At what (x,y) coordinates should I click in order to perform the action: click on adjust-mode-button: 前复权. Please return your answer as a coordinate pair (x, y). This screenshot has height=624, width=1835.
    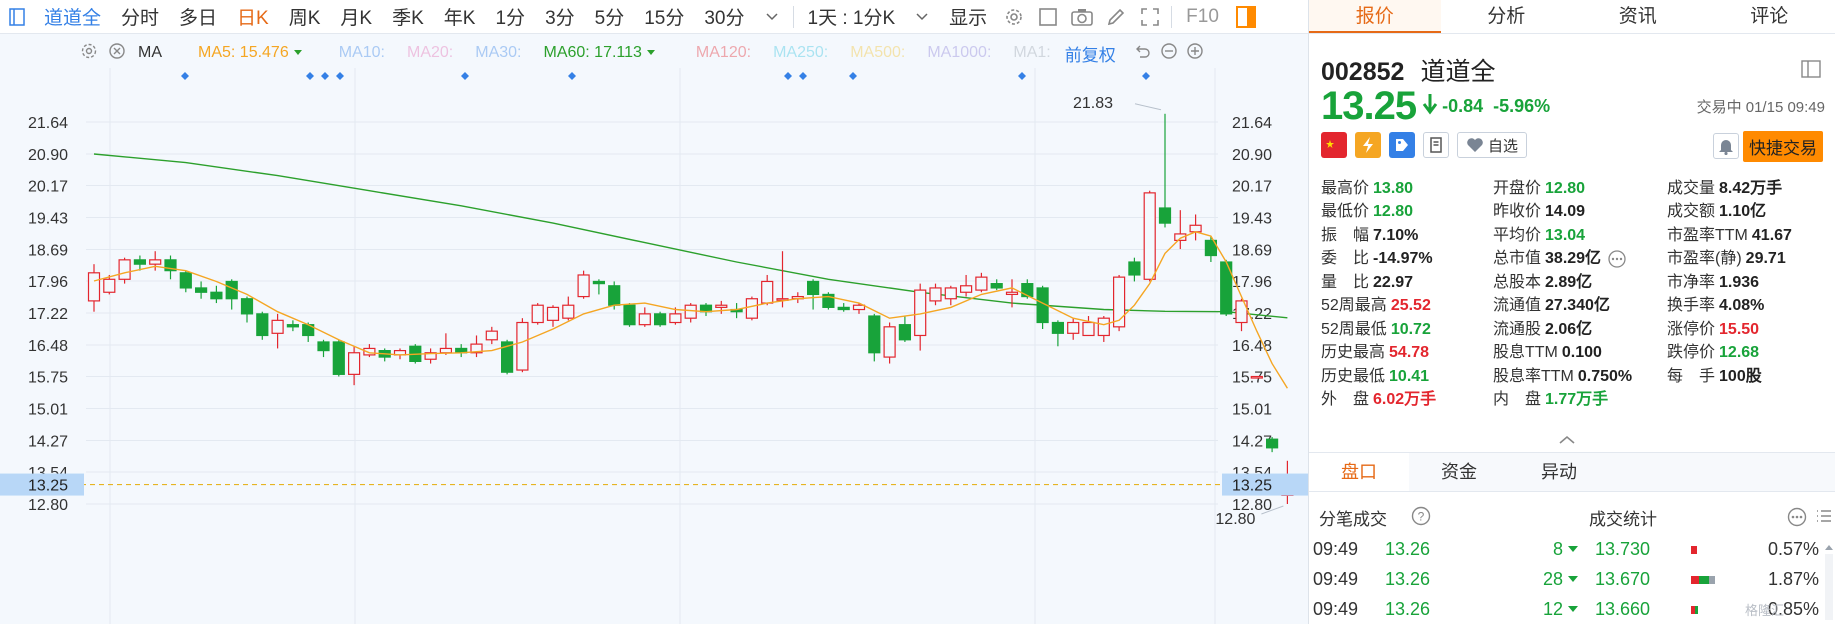
    Looking at the image, I should click on (1090, 53).